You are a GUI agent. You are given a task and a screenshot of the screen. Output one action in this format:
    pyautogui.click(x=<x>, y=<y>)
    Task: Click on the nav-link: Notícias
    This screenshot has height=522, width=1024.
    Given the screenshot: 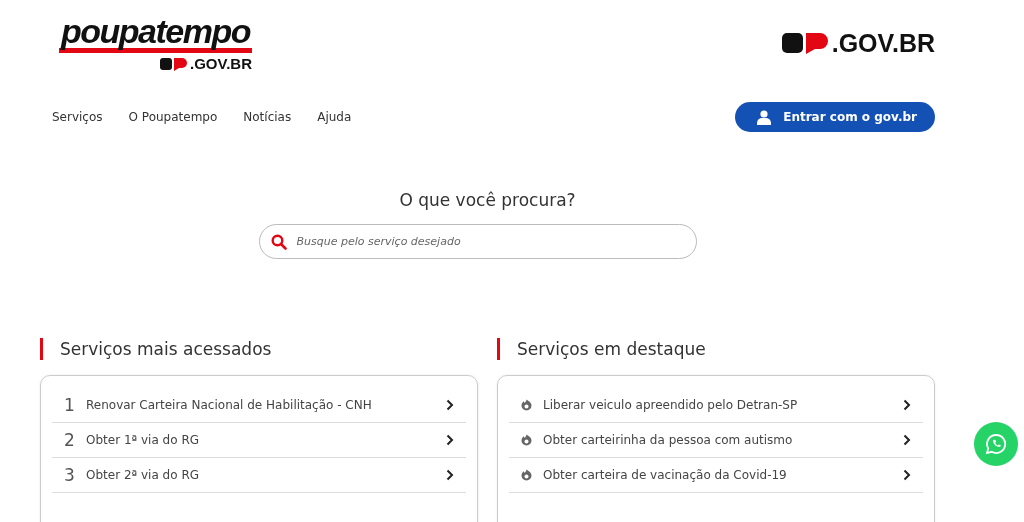 What is the action you would take?
    pyautogui.click(x=267, y=117)
    